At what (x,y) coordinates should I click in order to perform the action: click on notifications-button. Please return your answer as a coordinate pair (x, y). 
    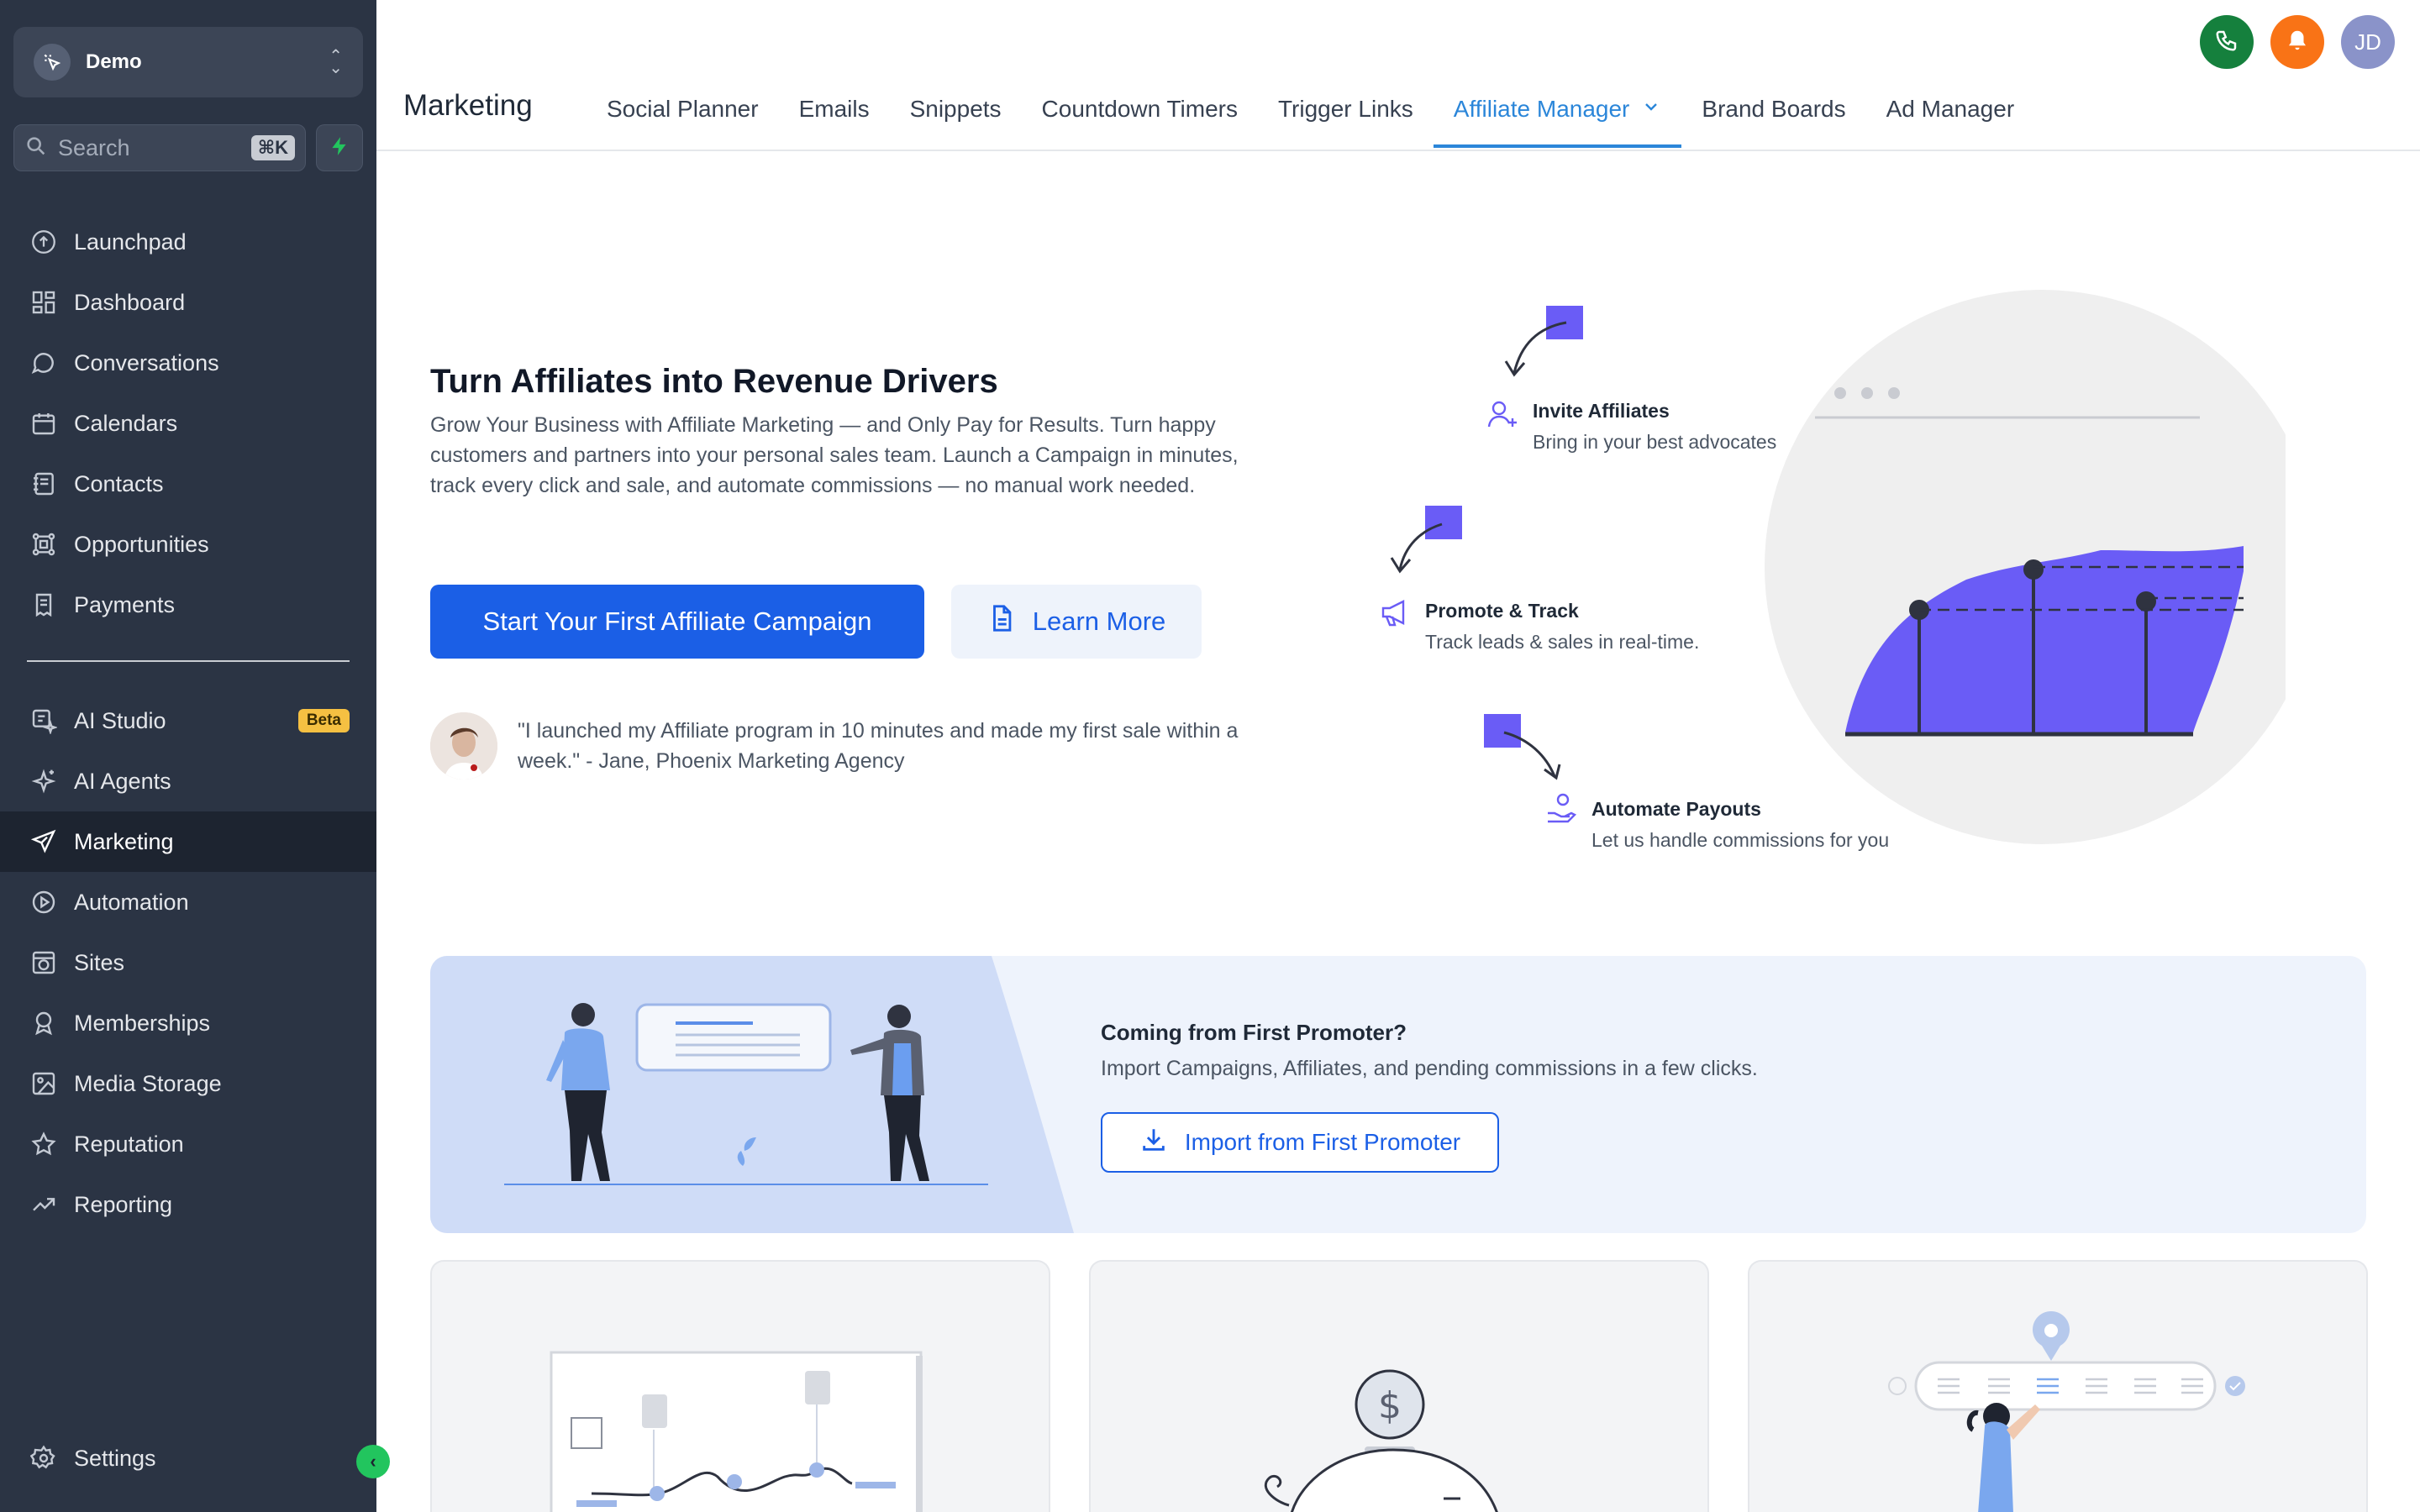
    Looking at the image, I should click on (2297, 42).